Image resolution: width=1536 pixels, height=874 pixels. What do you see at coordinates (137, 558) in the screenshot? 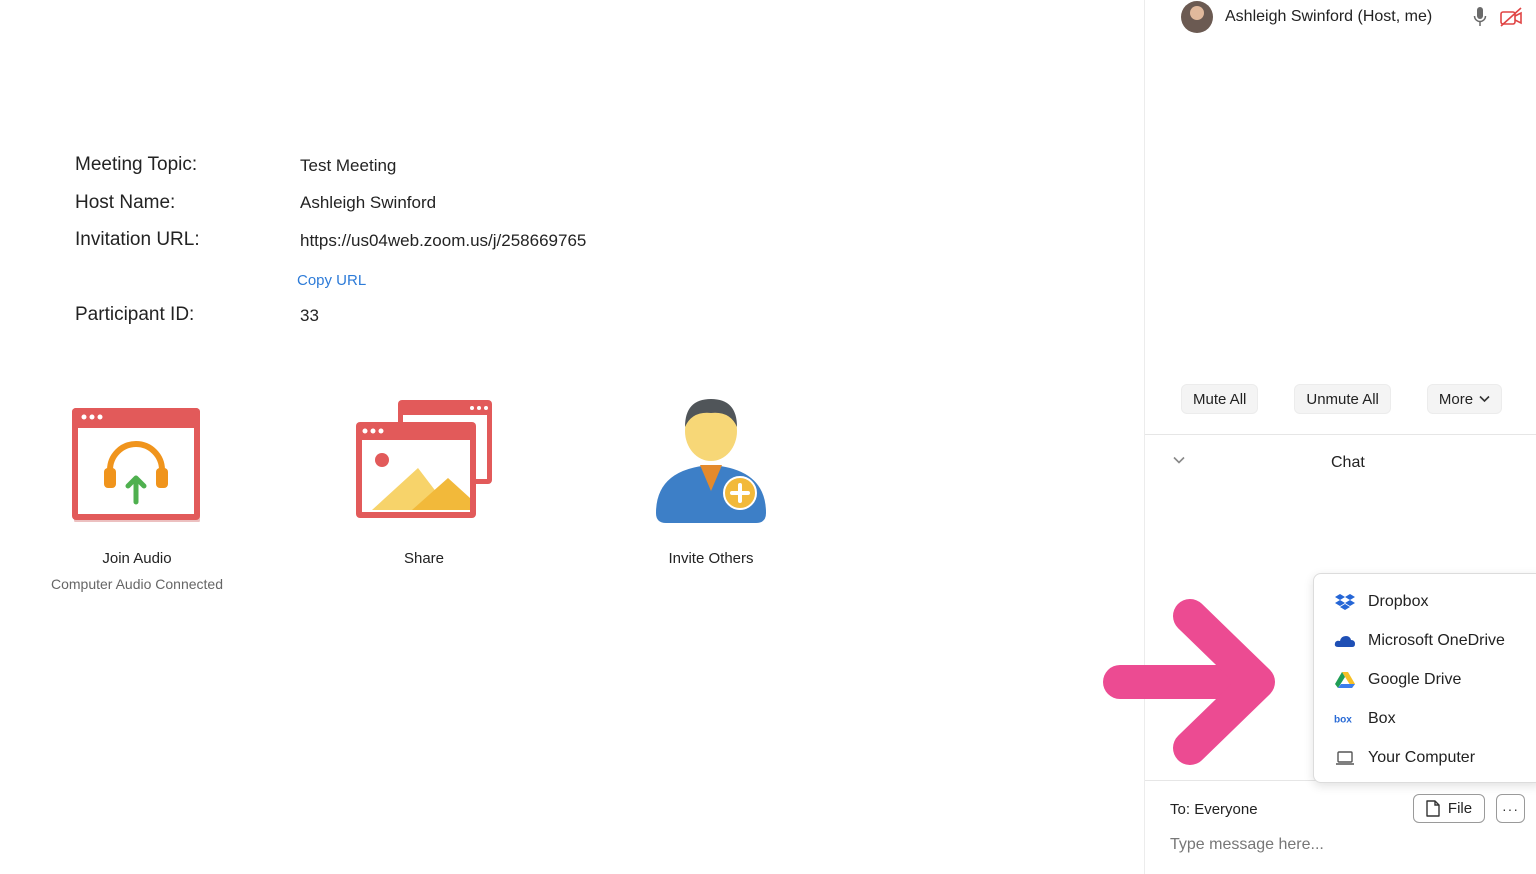
I see `join-audio-label: Join Audio` at bounding box center [137, 558].